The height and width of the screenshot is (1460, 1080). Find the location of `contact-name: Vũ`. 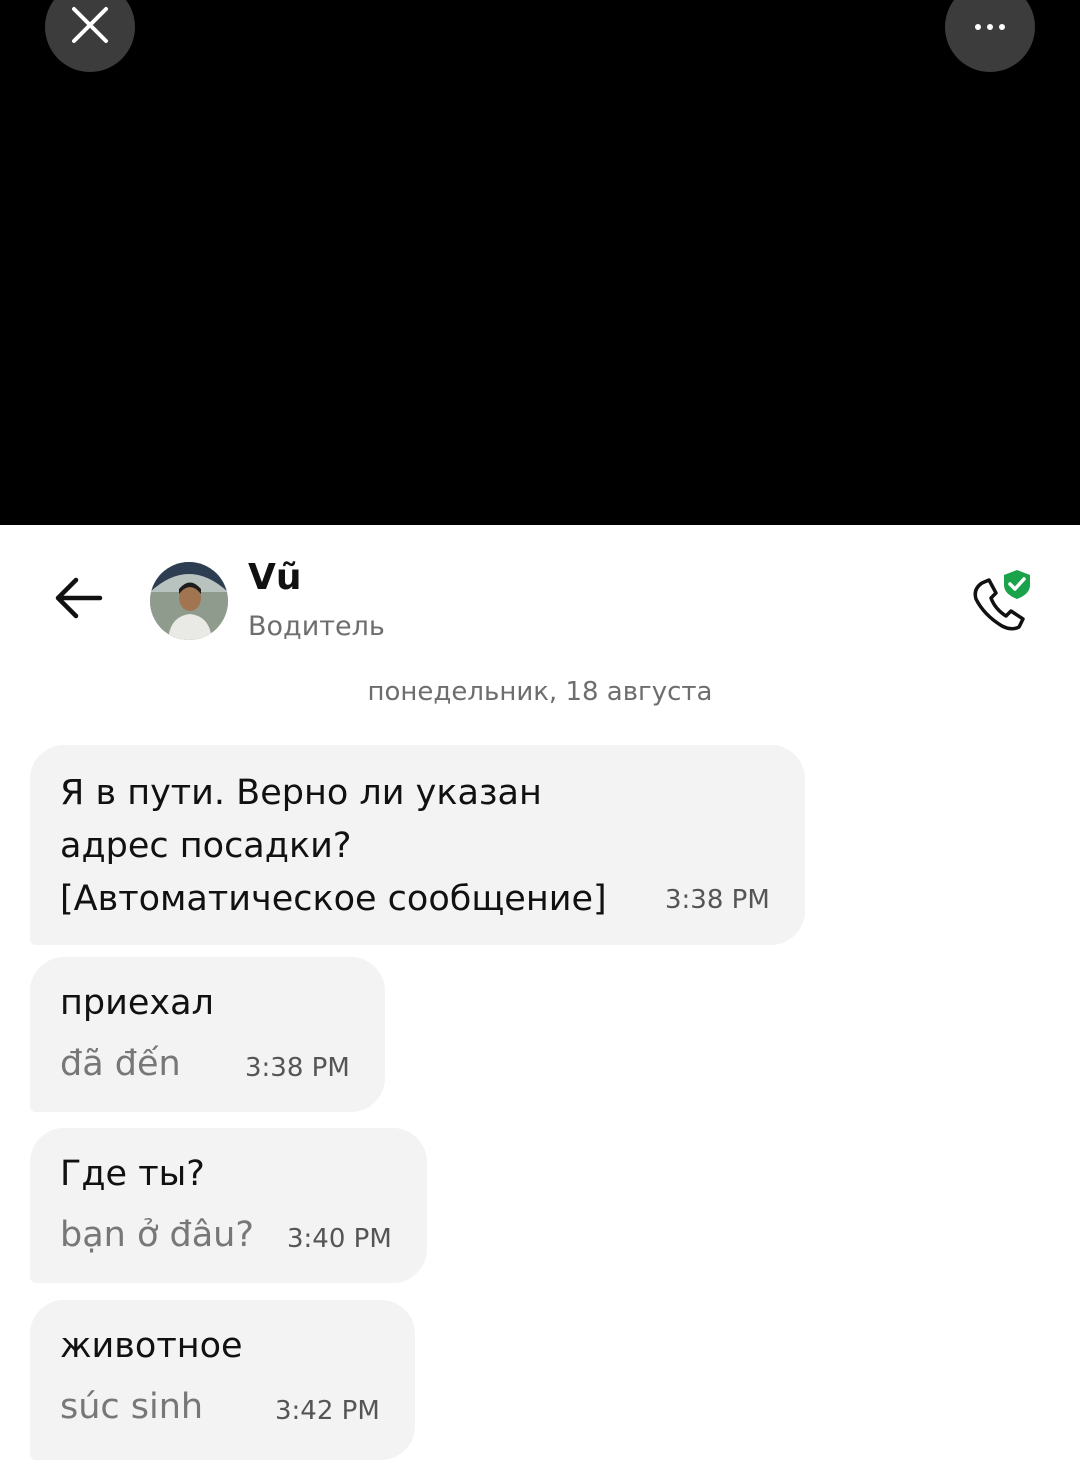

contact-name: Vũ is located at coordinates (275, 577).